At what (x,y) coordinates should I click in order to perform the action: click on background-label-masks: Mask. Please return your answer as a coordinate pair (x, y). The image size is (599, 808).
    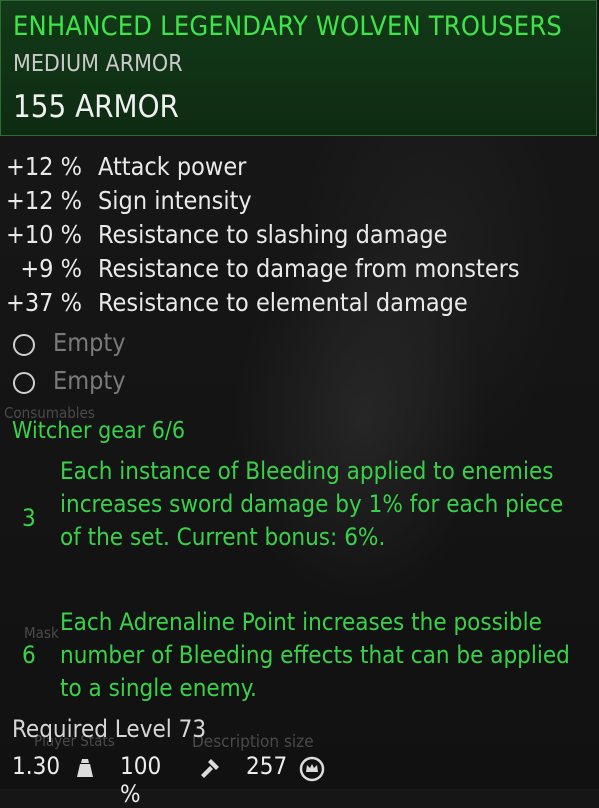
    Looking at the image, I should click on (41, 633).